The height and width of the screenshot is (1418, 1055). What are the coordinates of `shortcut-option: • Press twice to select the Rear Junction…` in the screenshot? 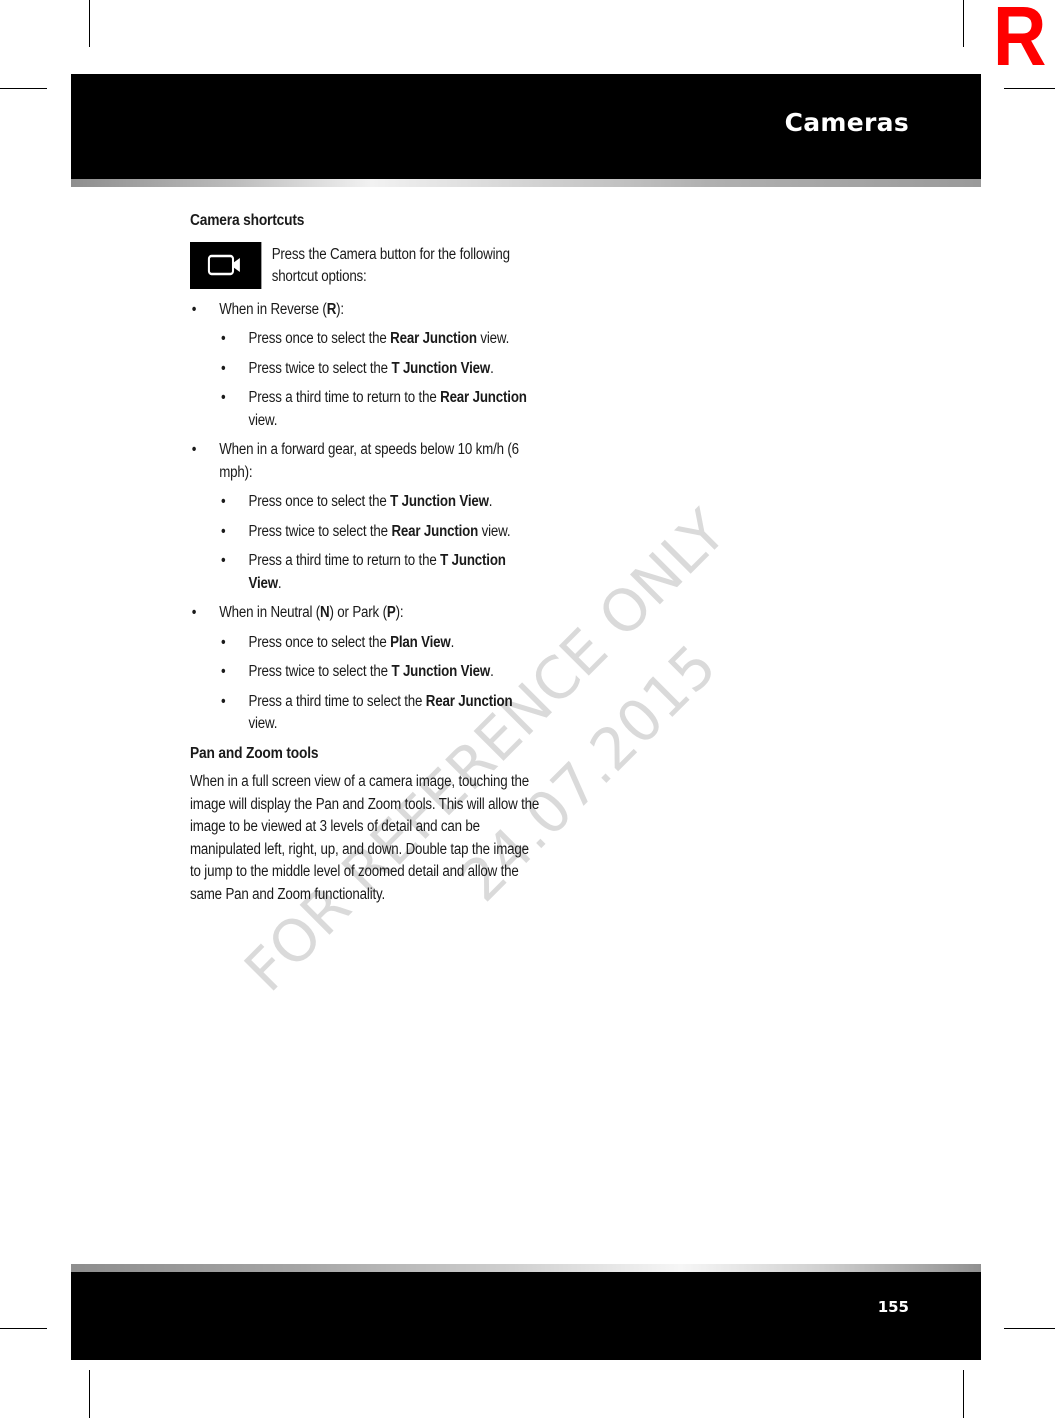 It's located at (379, 532).